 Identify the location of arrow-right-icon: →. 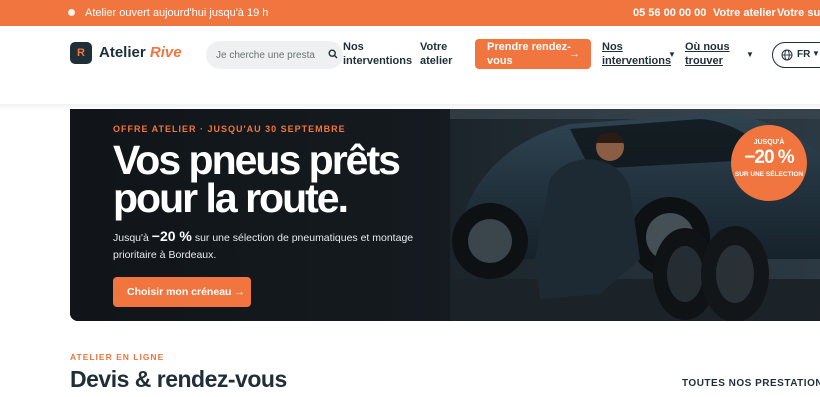
(574, 54).